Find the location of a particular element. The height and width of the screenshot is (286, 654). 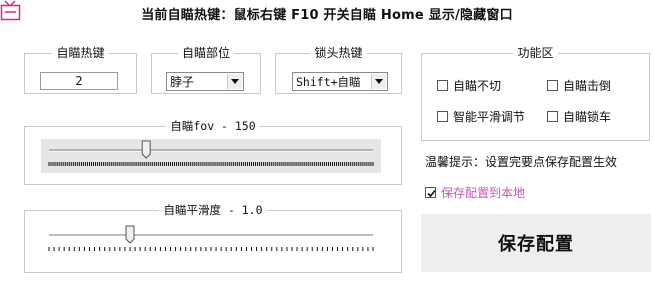

feature-label: 自瞄不切 is located at coordinates (477, 86).